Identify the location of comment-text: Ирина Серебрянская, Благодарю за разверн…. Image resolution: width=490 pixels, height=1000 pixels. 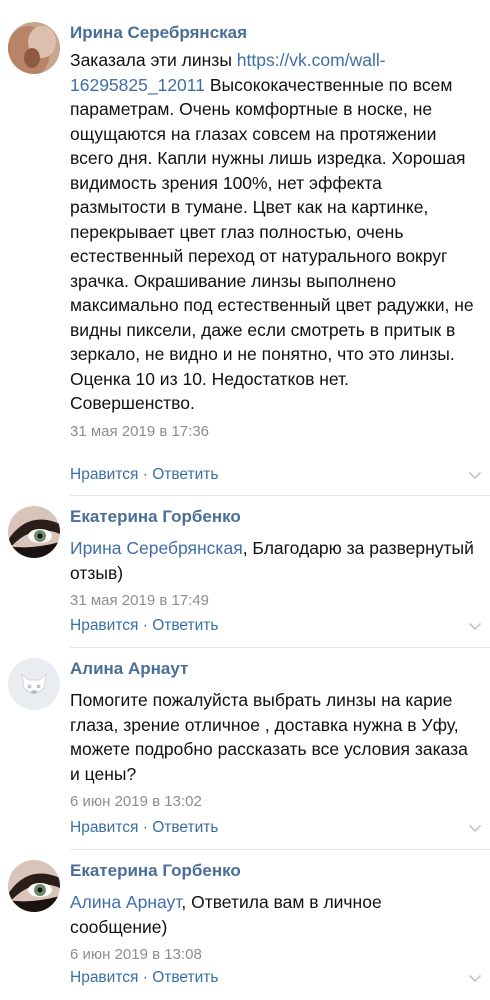
(273, 560).